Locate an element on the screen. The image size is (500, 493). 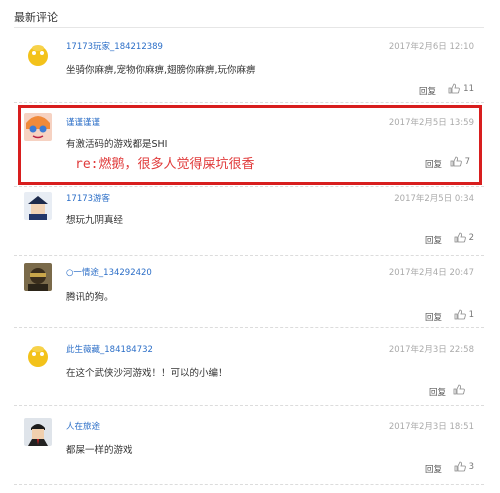
like-button: 2 is located at coordinates (464, 237).